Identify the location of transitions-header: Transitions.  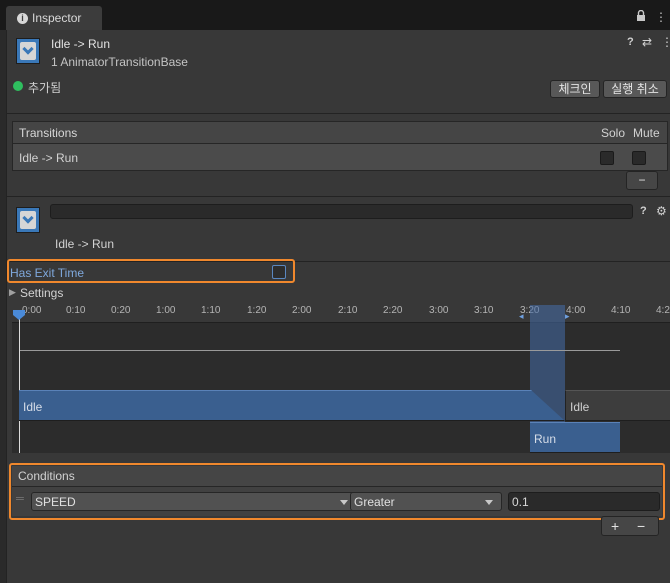
(48, 133).